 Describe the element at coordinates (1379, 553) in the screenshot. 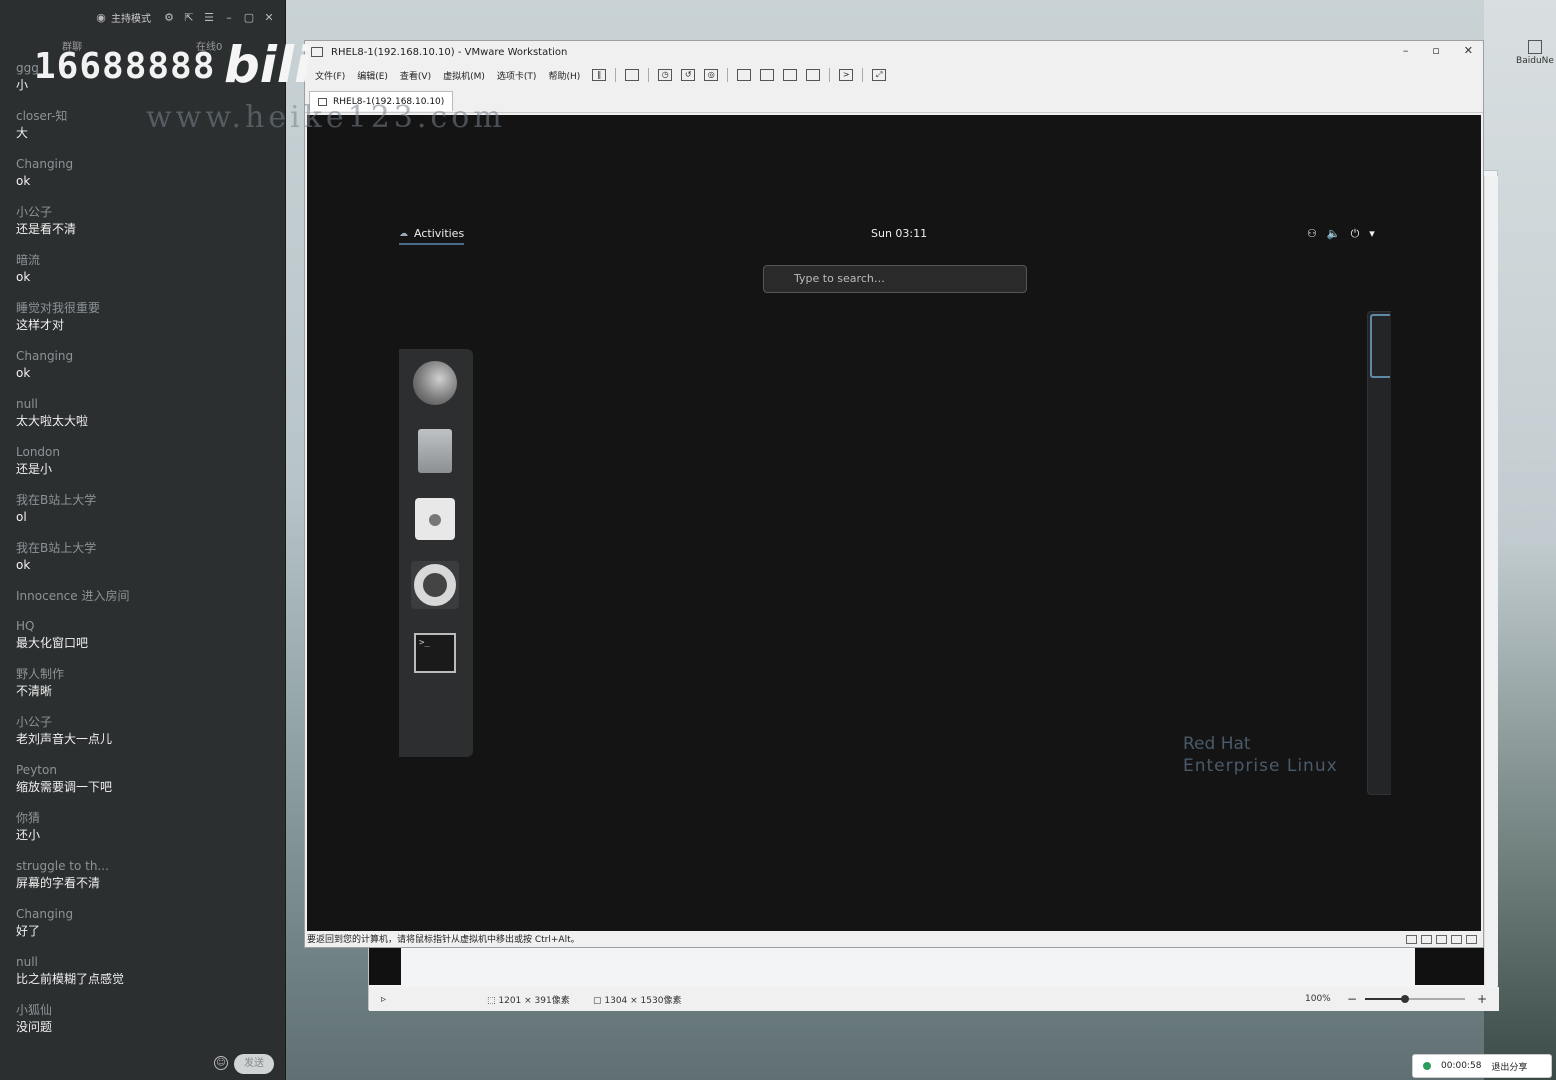

I see `workspace-switcher` at that location.